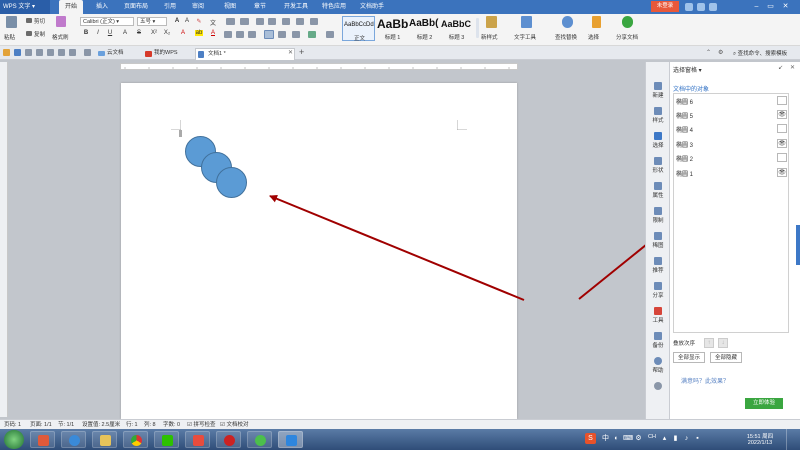 The image size is (800, 450). I want to click on side-graphic: 稀图, so click(658, 240).